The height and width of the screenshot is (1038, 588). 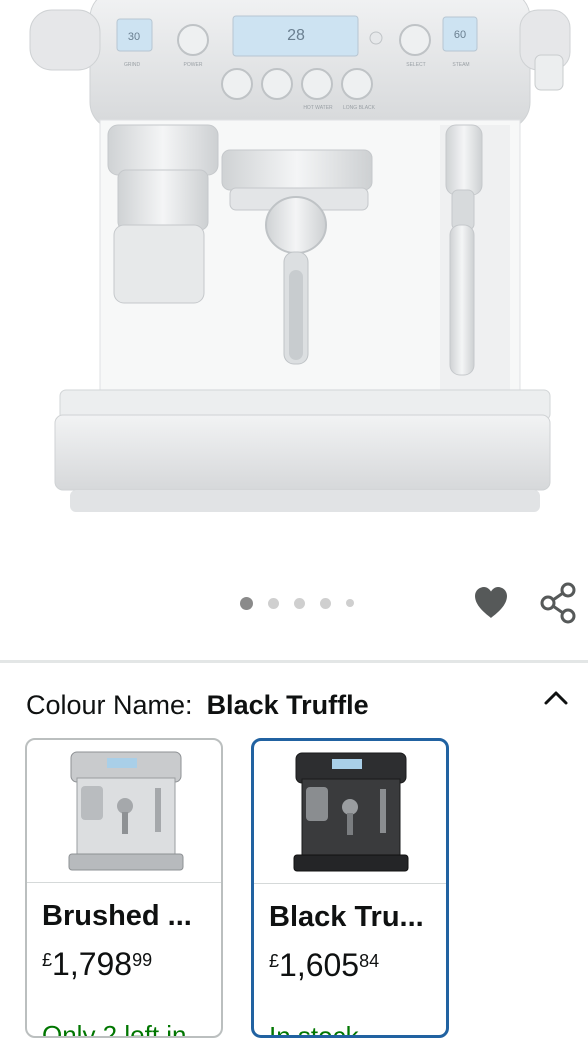 I want to click on availability-text: Only 2 left in, so click(x=114, y=1029).